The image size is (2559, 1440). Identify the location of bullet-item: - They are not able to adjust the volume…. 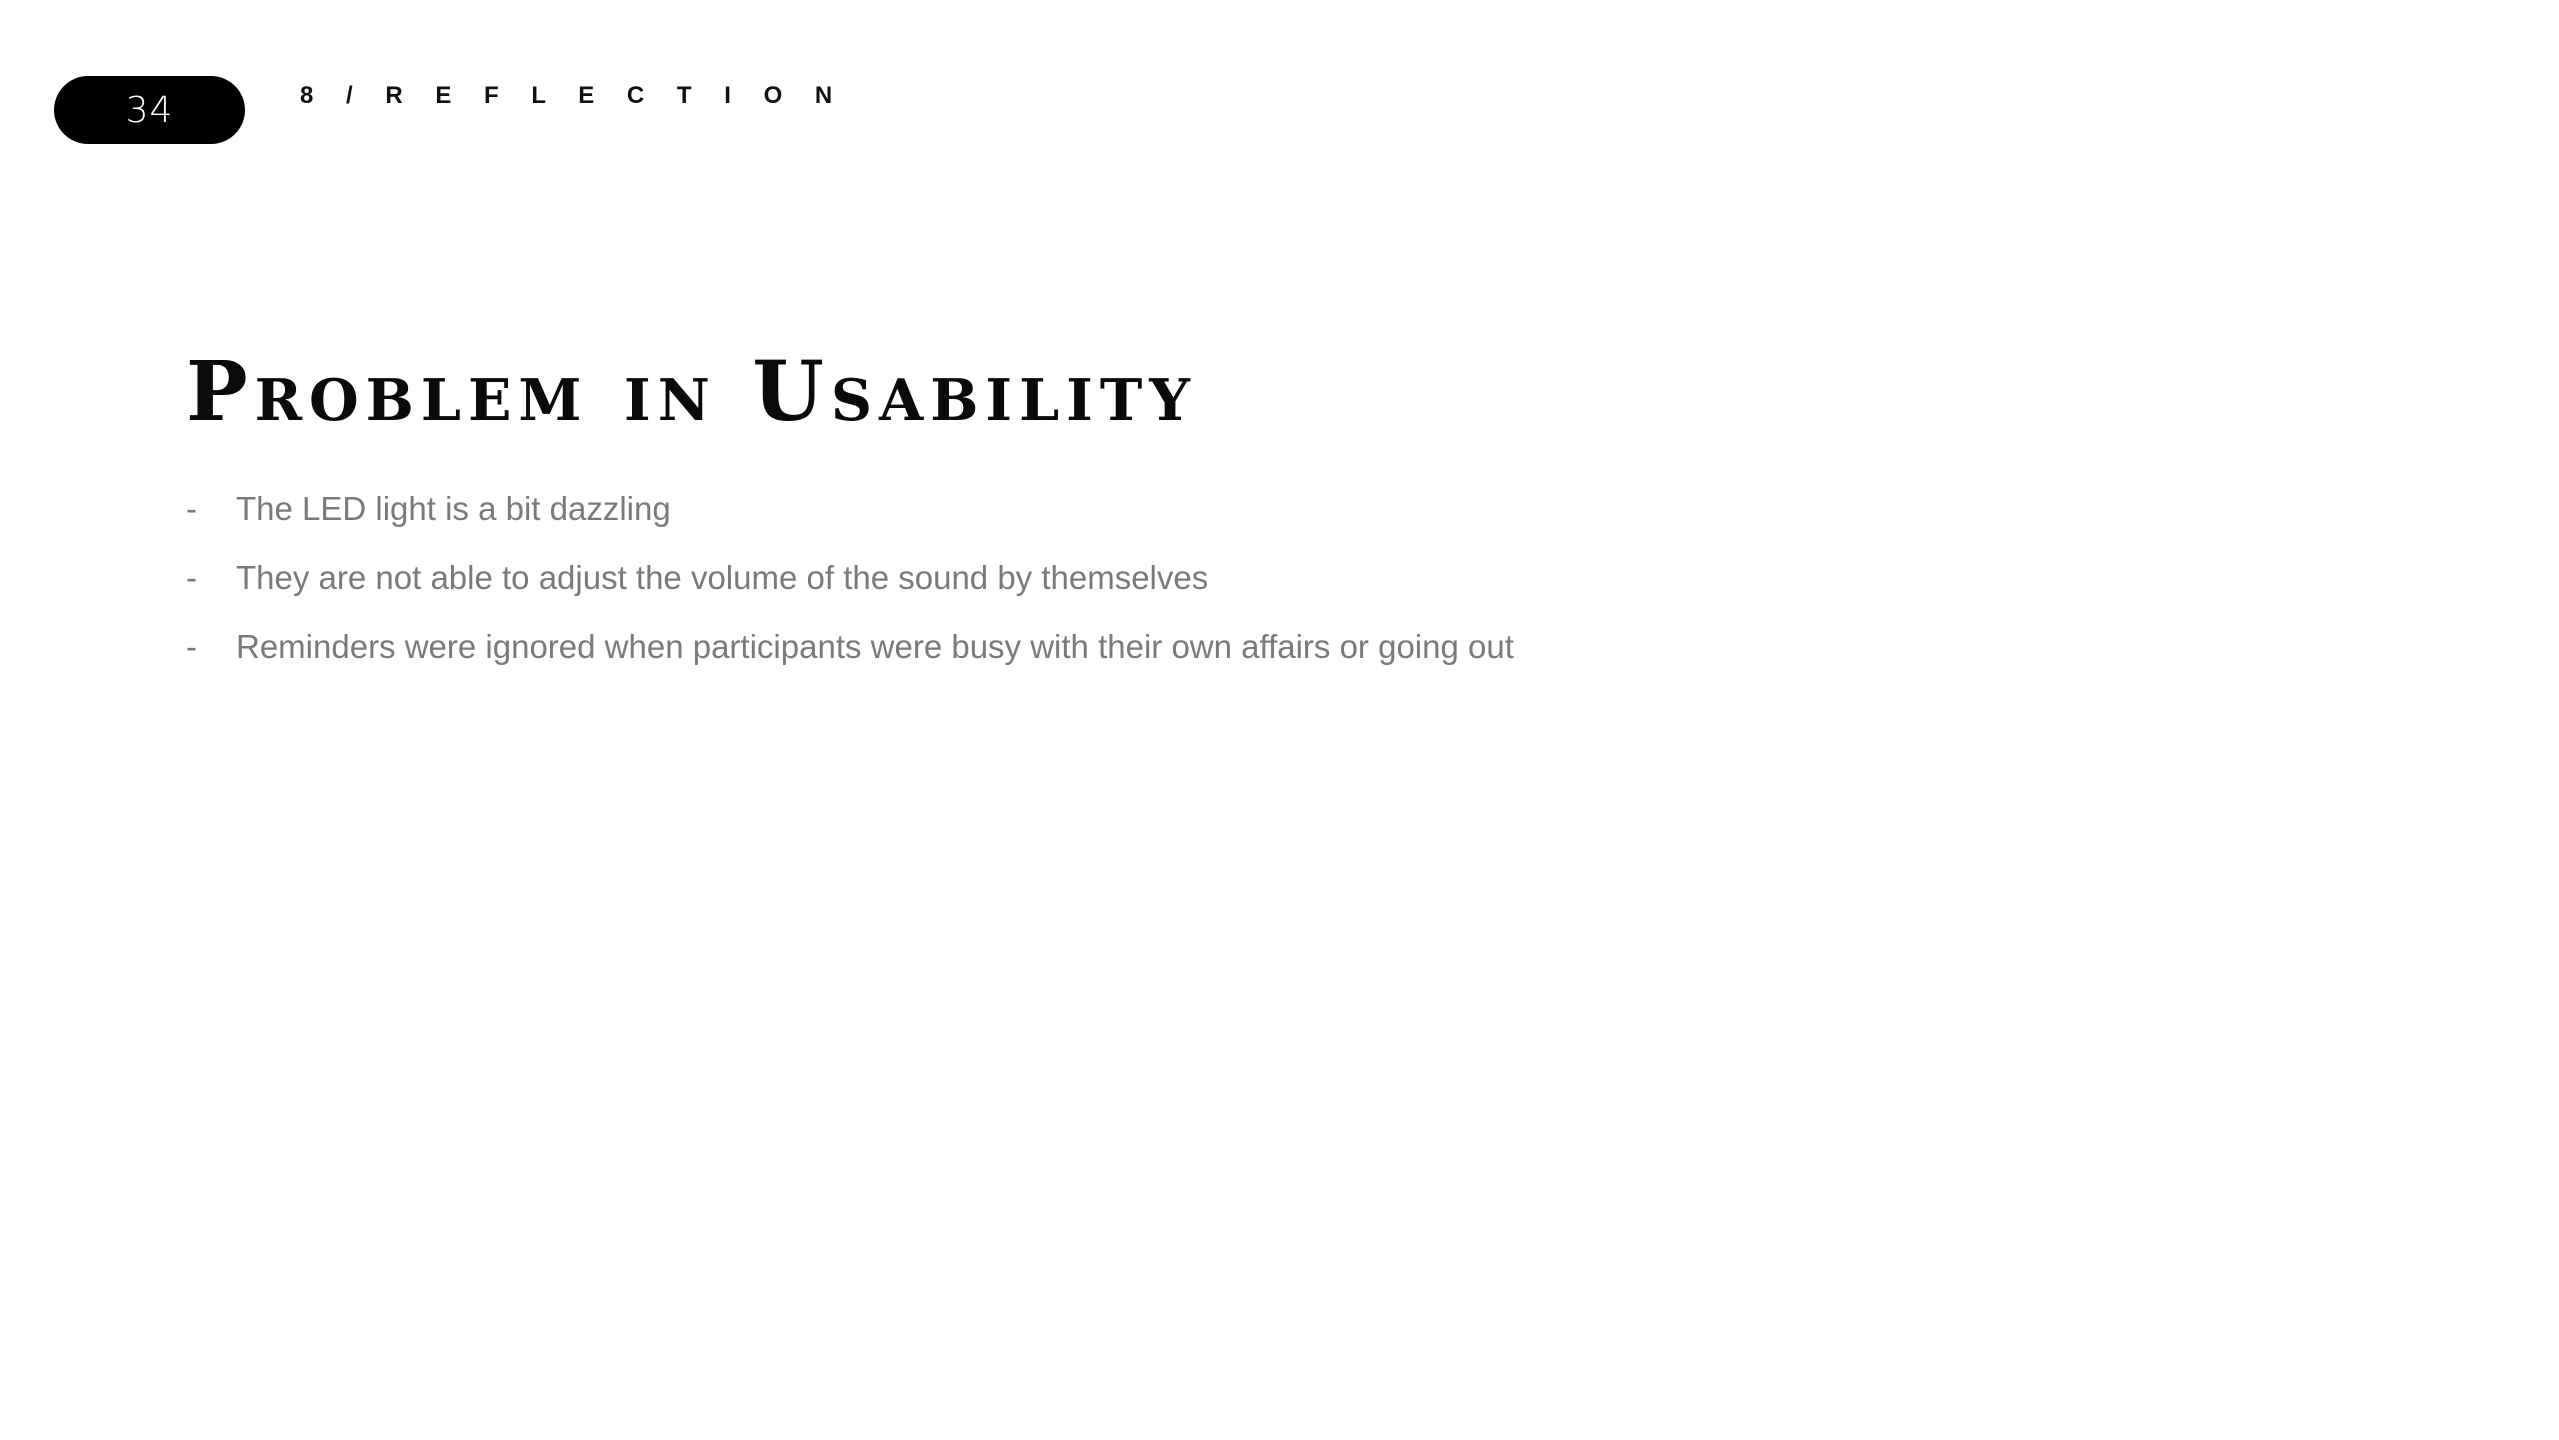
(850, 593).